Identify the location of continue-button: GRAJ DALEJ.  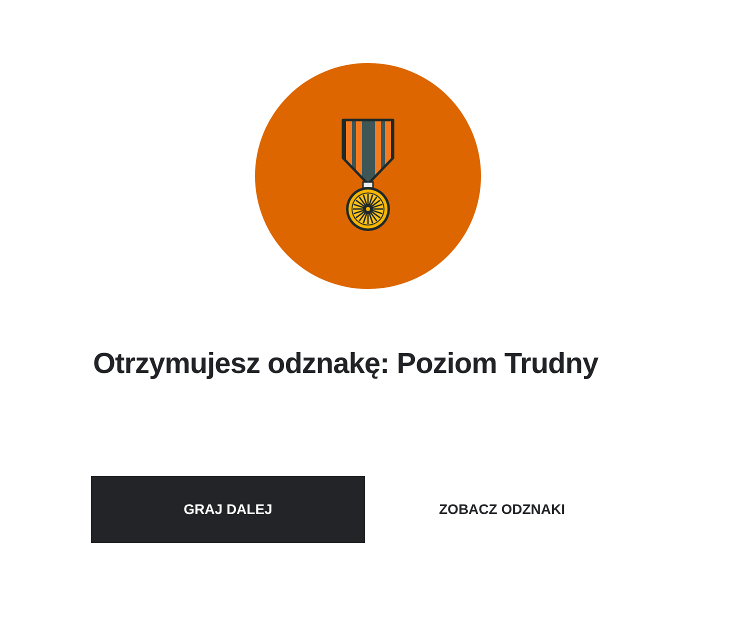
(228, 509).